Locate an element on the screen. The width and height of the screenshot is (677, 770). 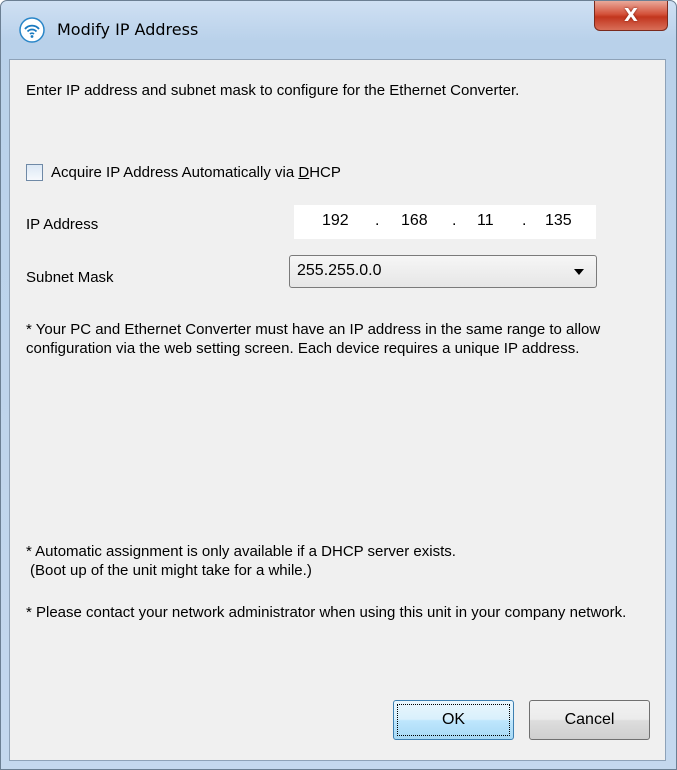
window-title: Modify IP Address is located at coordinates (128, 29).